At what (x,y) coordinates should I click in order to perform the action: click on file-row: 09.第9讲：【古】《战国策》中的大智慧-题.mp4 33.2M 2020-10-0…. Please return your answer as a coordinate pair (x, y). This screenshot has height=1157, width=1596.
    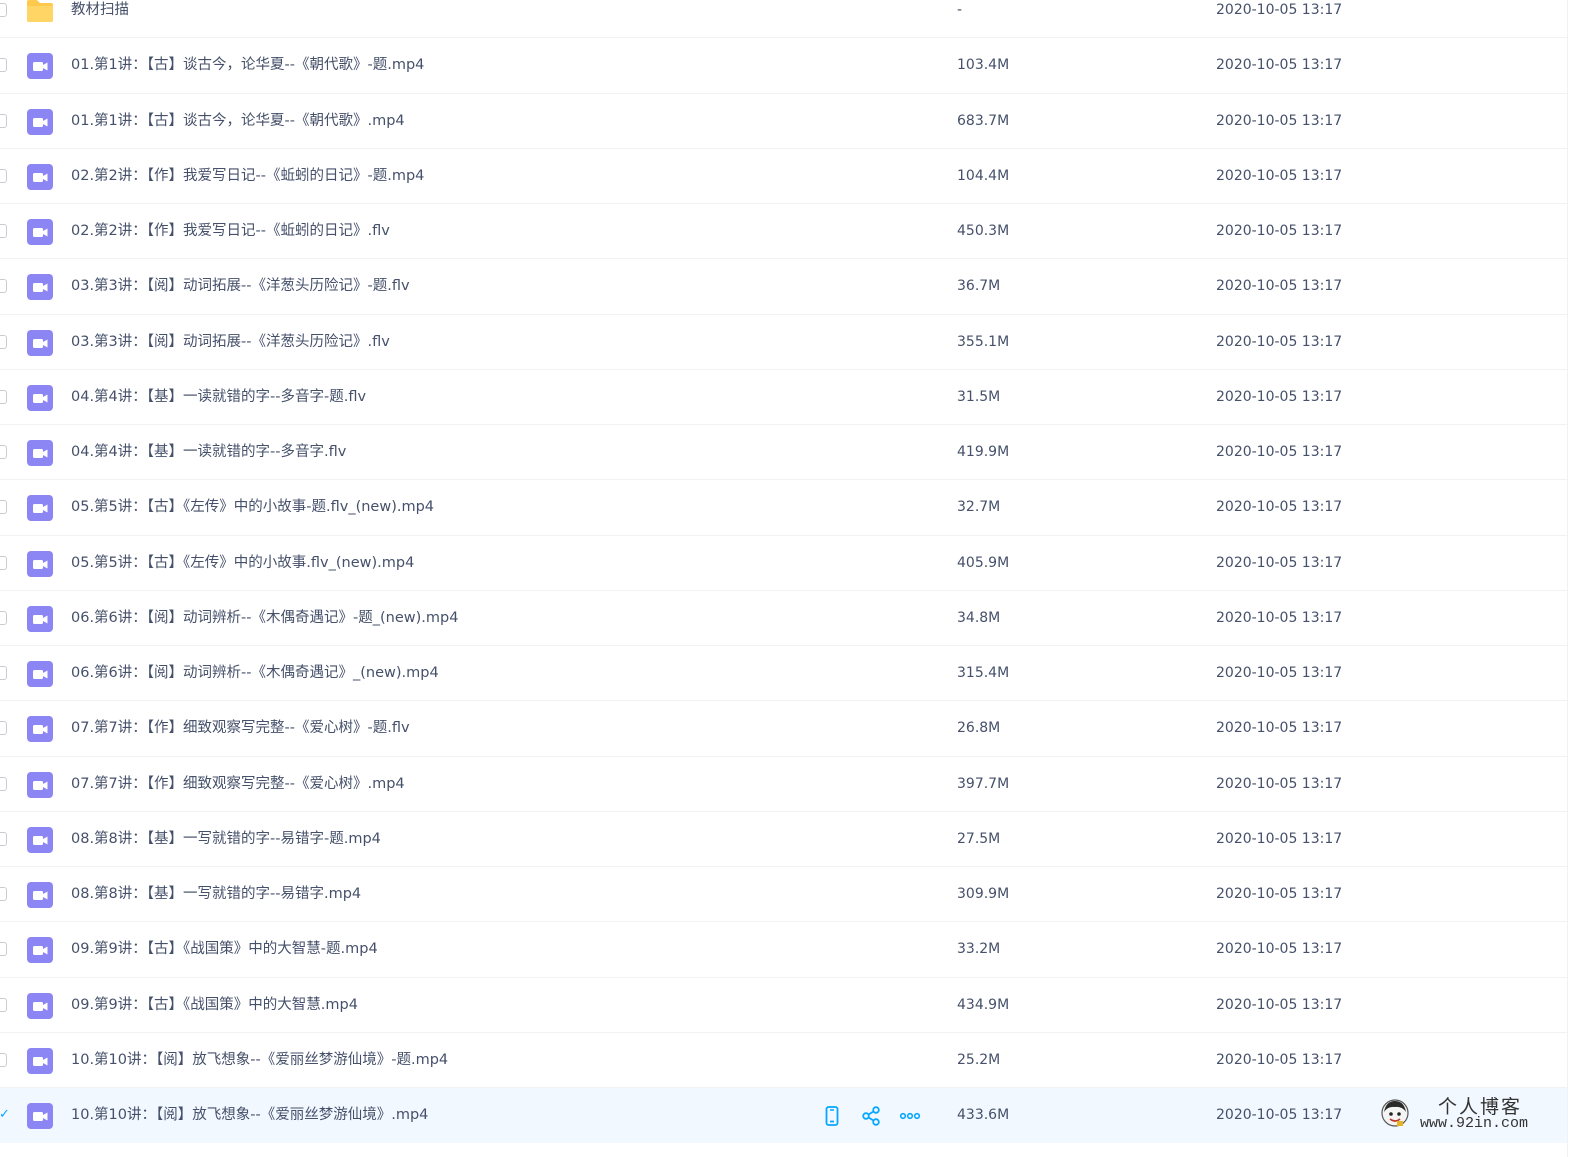
    Looking at the image, I should click on (784, 950).